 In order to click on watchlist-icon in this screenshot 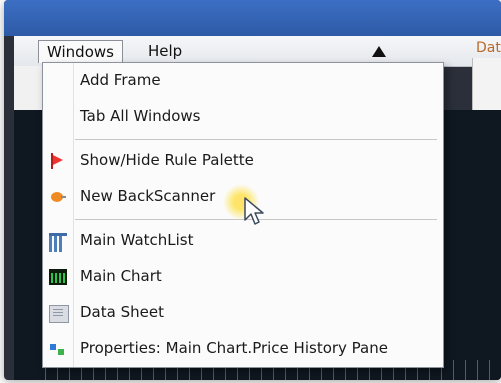, I will do `click(58, 242)`.